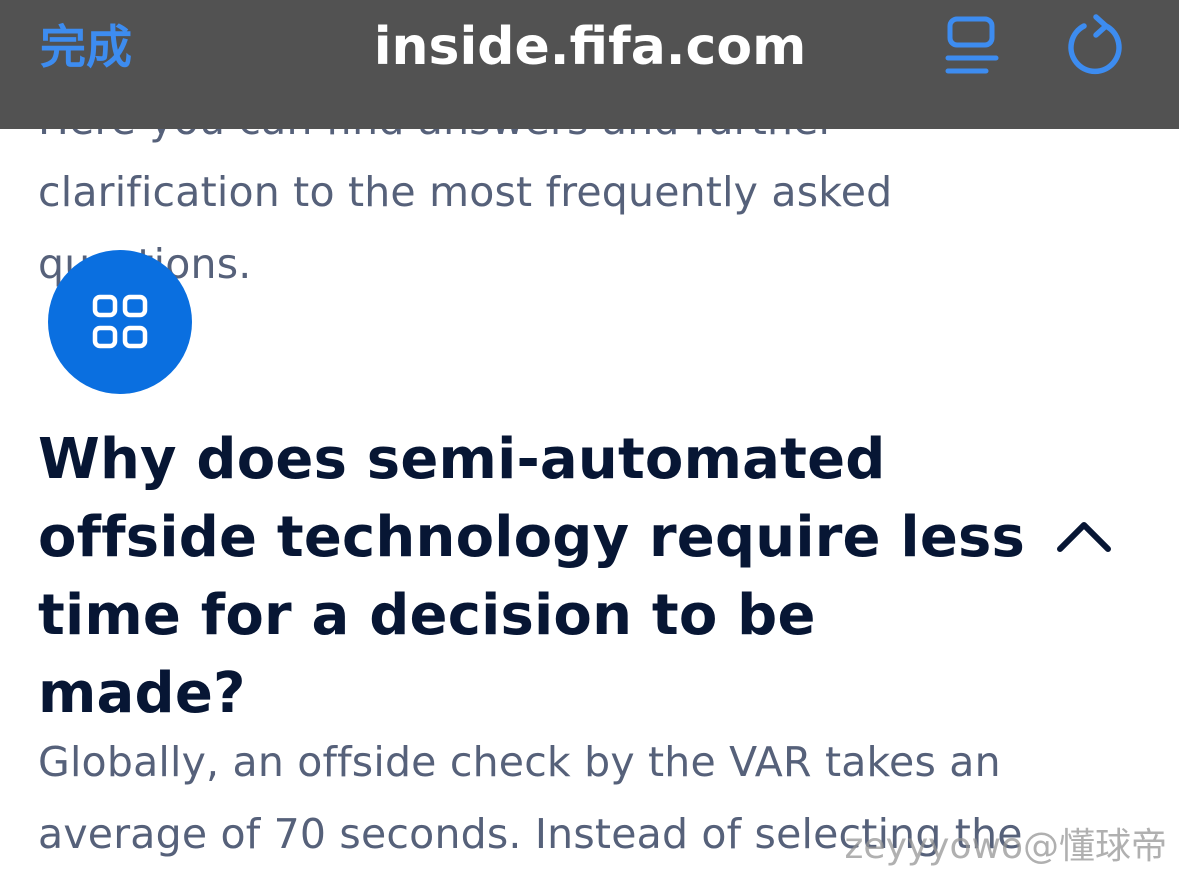  What do you see at coordinates (590, 47) in the screenshot?
I see `site-domain-title: inside.fifa.com` at bounding box center [590, 47].